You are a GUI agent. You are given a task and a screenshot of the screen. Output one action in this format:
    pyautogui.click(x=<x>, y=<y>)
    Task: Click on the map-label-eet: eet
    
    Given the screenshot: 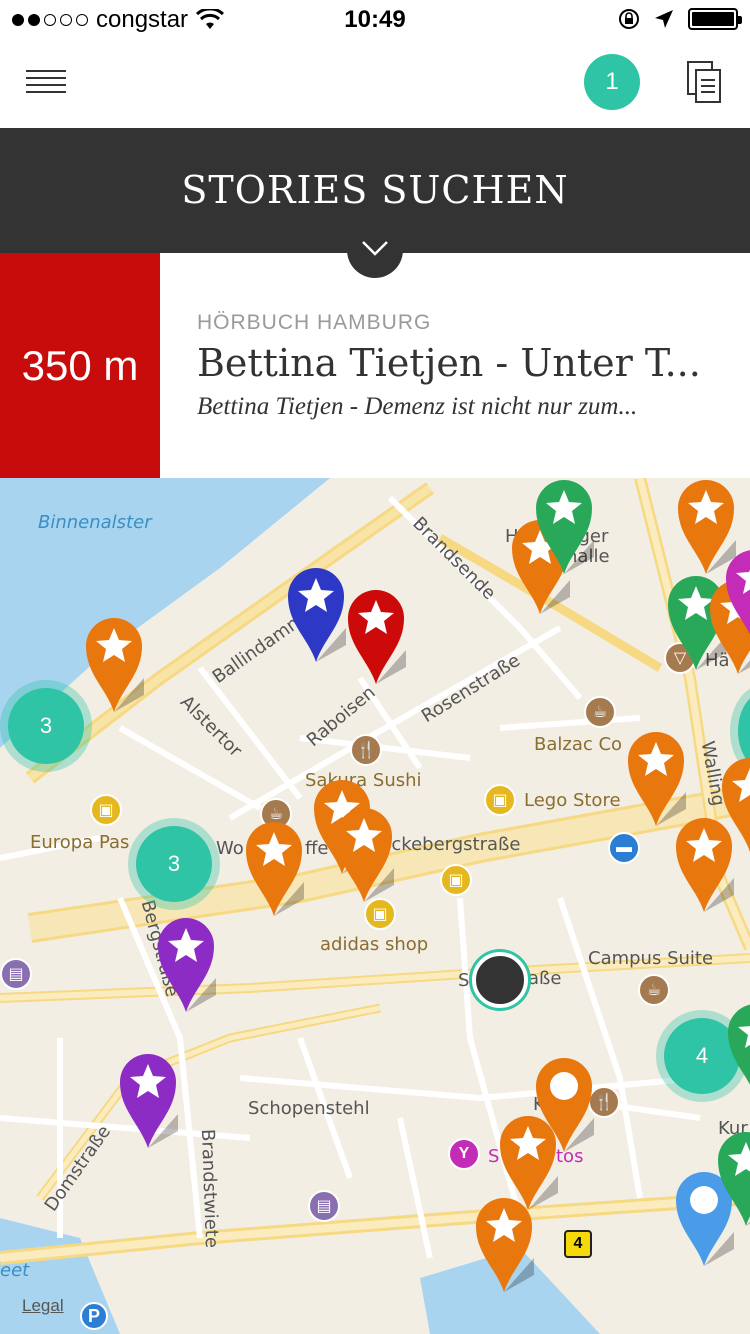 What is the action you would take?
    pyautogui.click(x=15, y=1270)
    